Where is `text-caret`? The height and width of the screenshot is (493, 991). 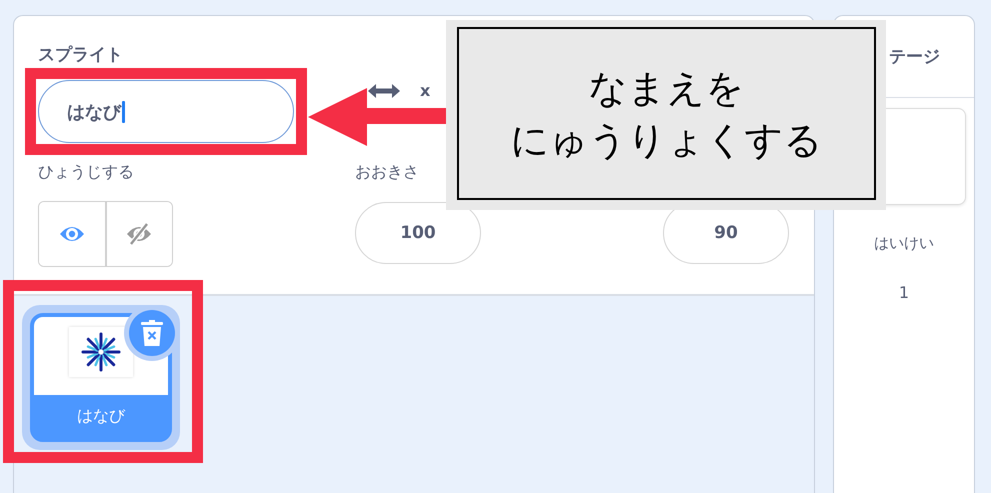 text-caret is located at coordinates (123, 111).